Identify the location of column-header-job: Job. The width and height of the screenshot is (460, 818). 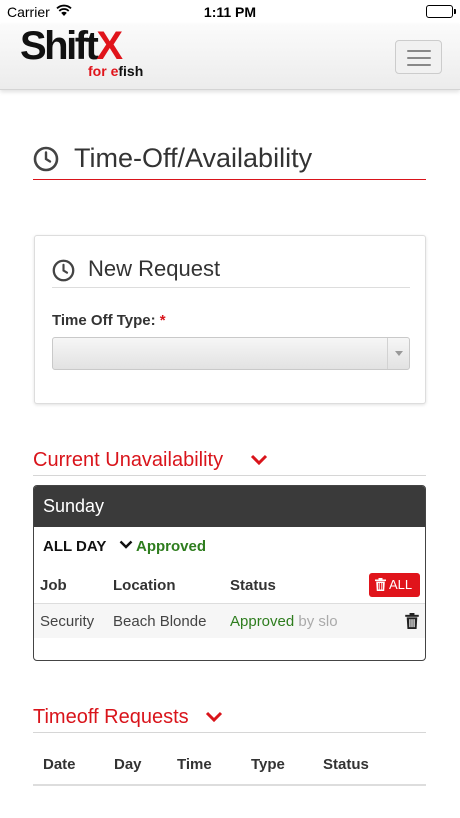
(53, 585).